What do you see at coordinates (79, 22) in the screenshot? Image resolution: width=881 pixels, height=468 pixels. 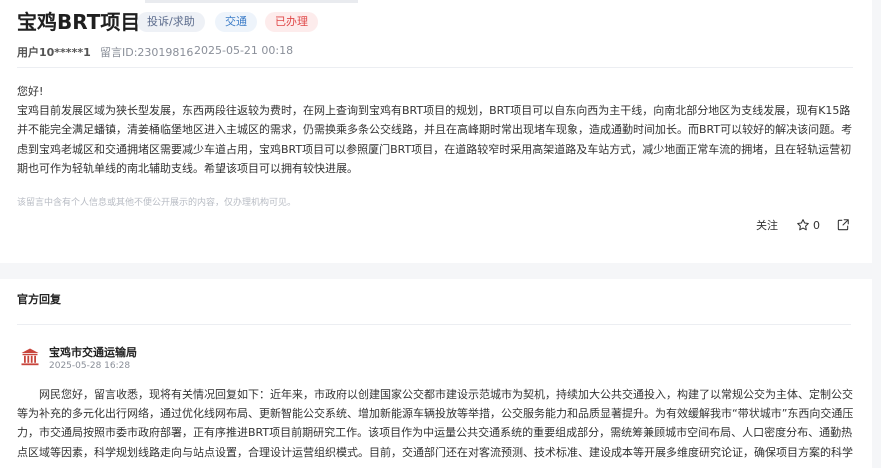 I see `page-title: 宝鸡BRT项目` at bounding box center [79, 22].